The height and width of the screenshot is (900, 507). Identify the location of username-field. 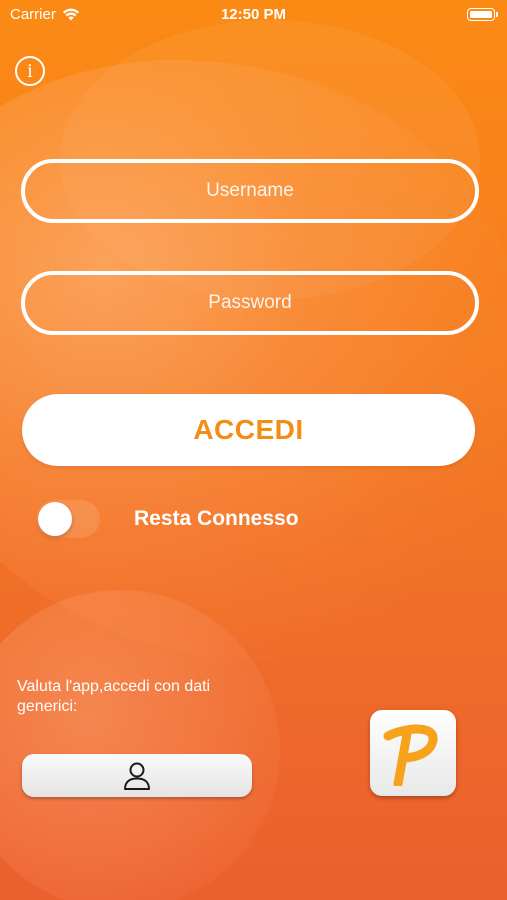
(250, 191).